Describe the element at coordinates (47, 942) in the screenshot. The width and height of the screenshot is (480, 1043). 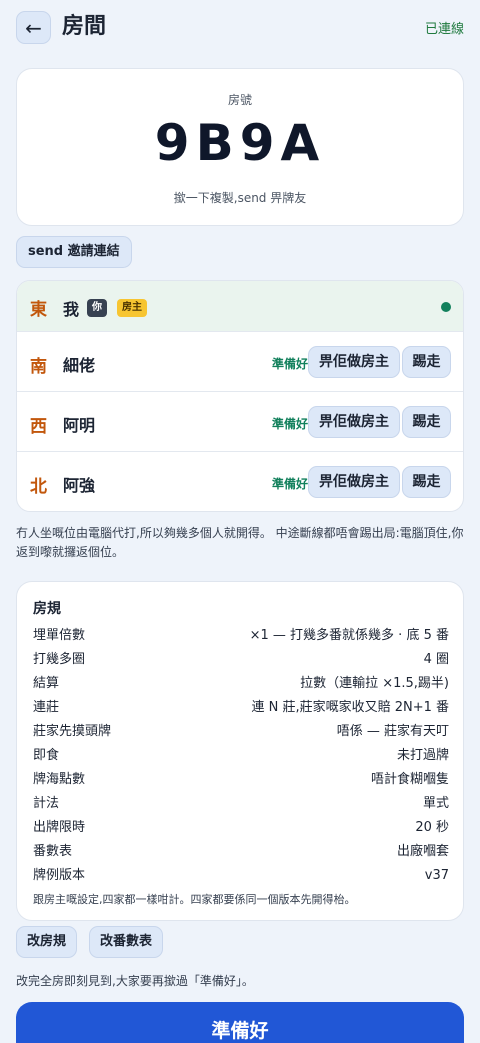
I see `edit-rules-button: 改房規` at that location.